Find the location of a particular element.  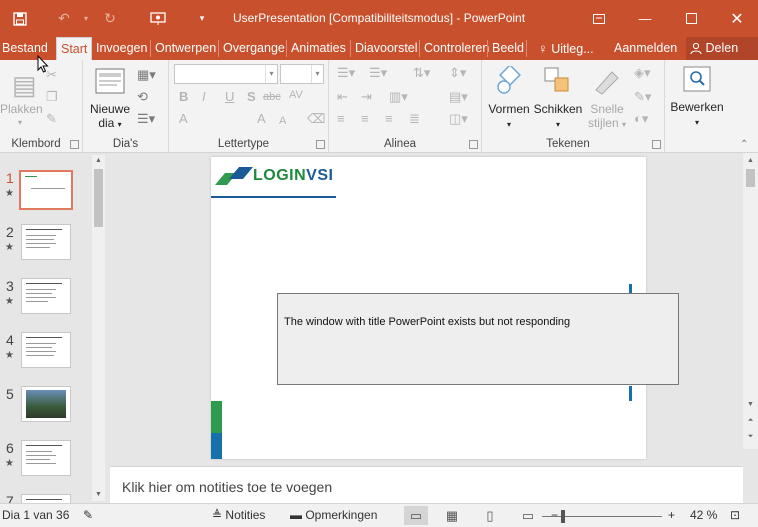

sign-in-link: Aanmelden is located at coordinates (645, 48).